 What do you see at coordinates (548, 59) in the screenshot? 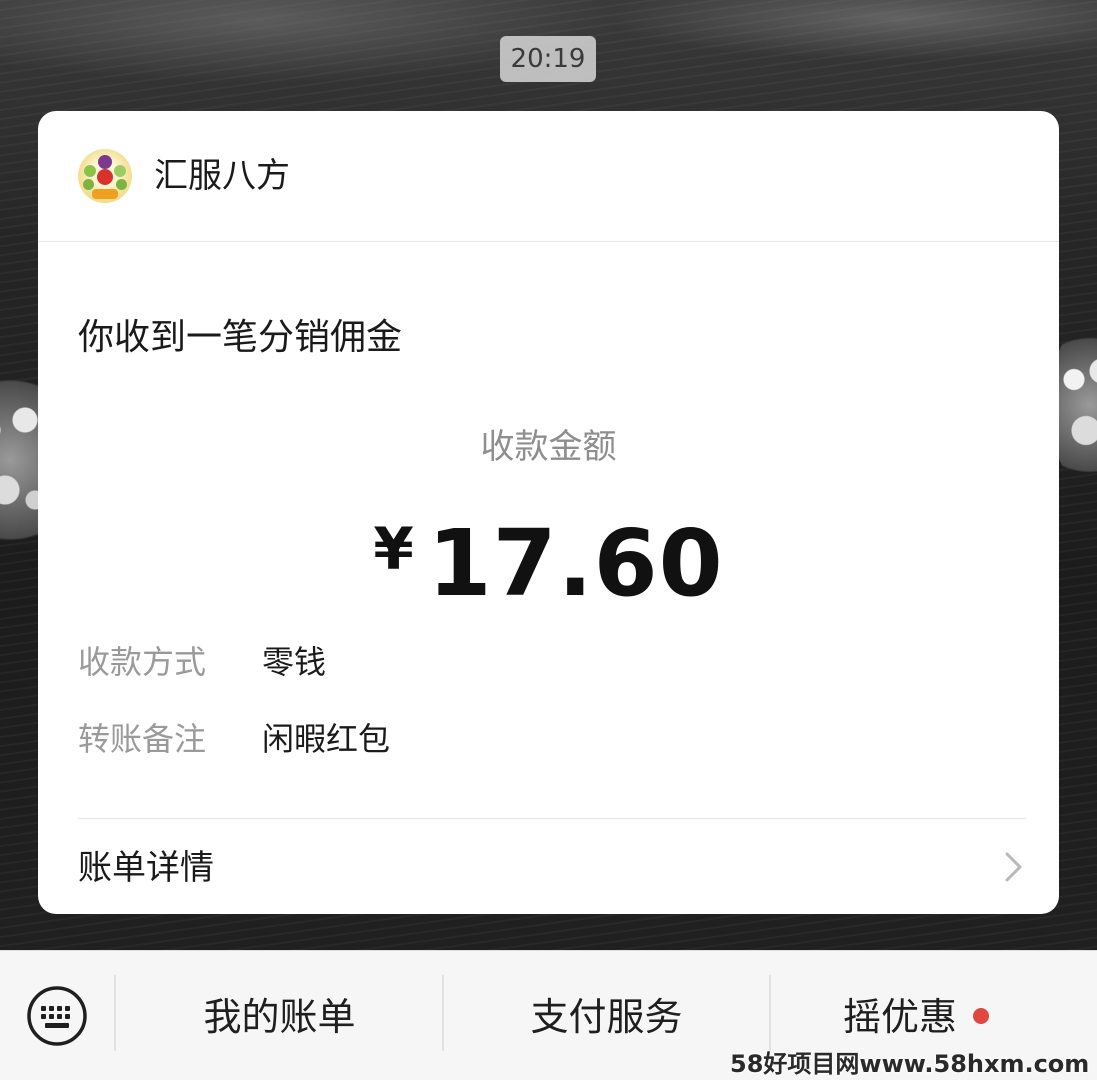
I see `message-timestamp: 20:19` at bounding box center [548, 59].